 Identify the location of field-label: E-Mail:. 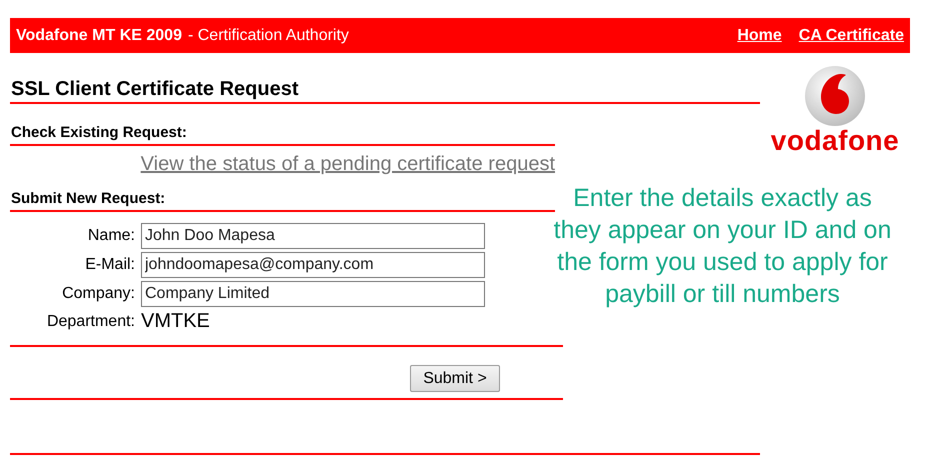
(109, 265).